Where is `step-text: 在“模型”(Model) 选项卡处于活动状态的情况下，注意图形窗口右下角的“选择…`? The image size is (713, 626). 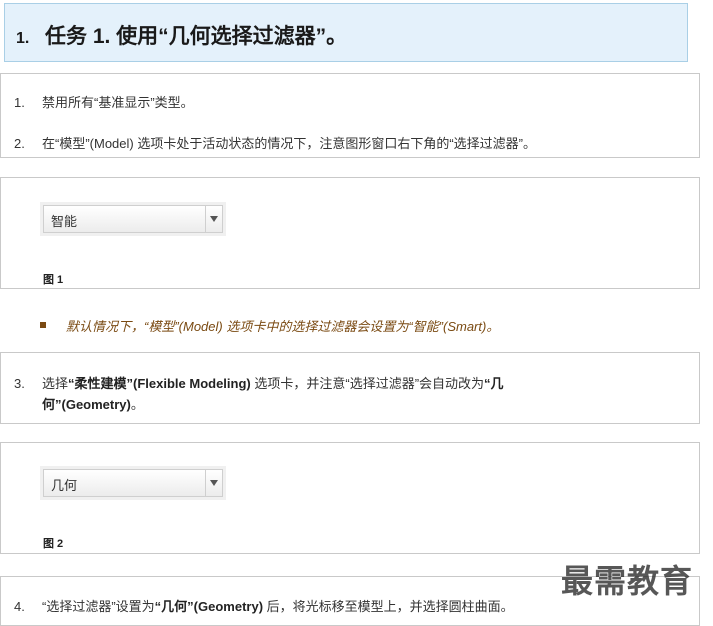 step-text: 在“模型”(Model) 选项卡处于活动状态的情况下，注意图形窗口右下角的“选择… is located at coordinates (289, 143).